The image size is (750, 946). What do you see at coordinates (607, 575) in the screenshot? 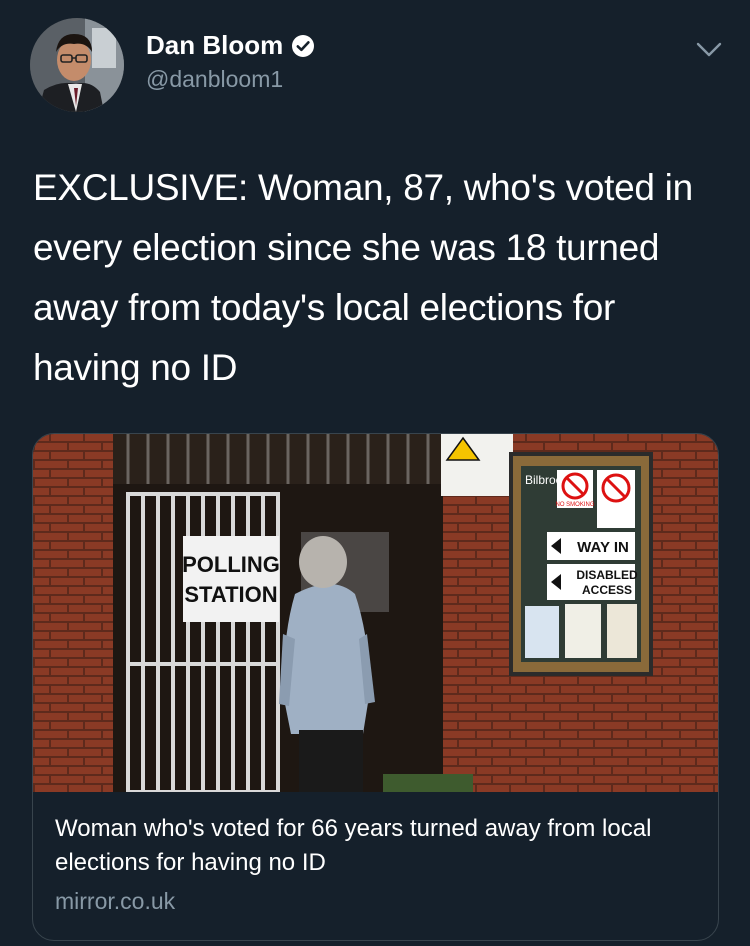
I see `disabled-line1: DISABLED` at bounding box center [607, 575].